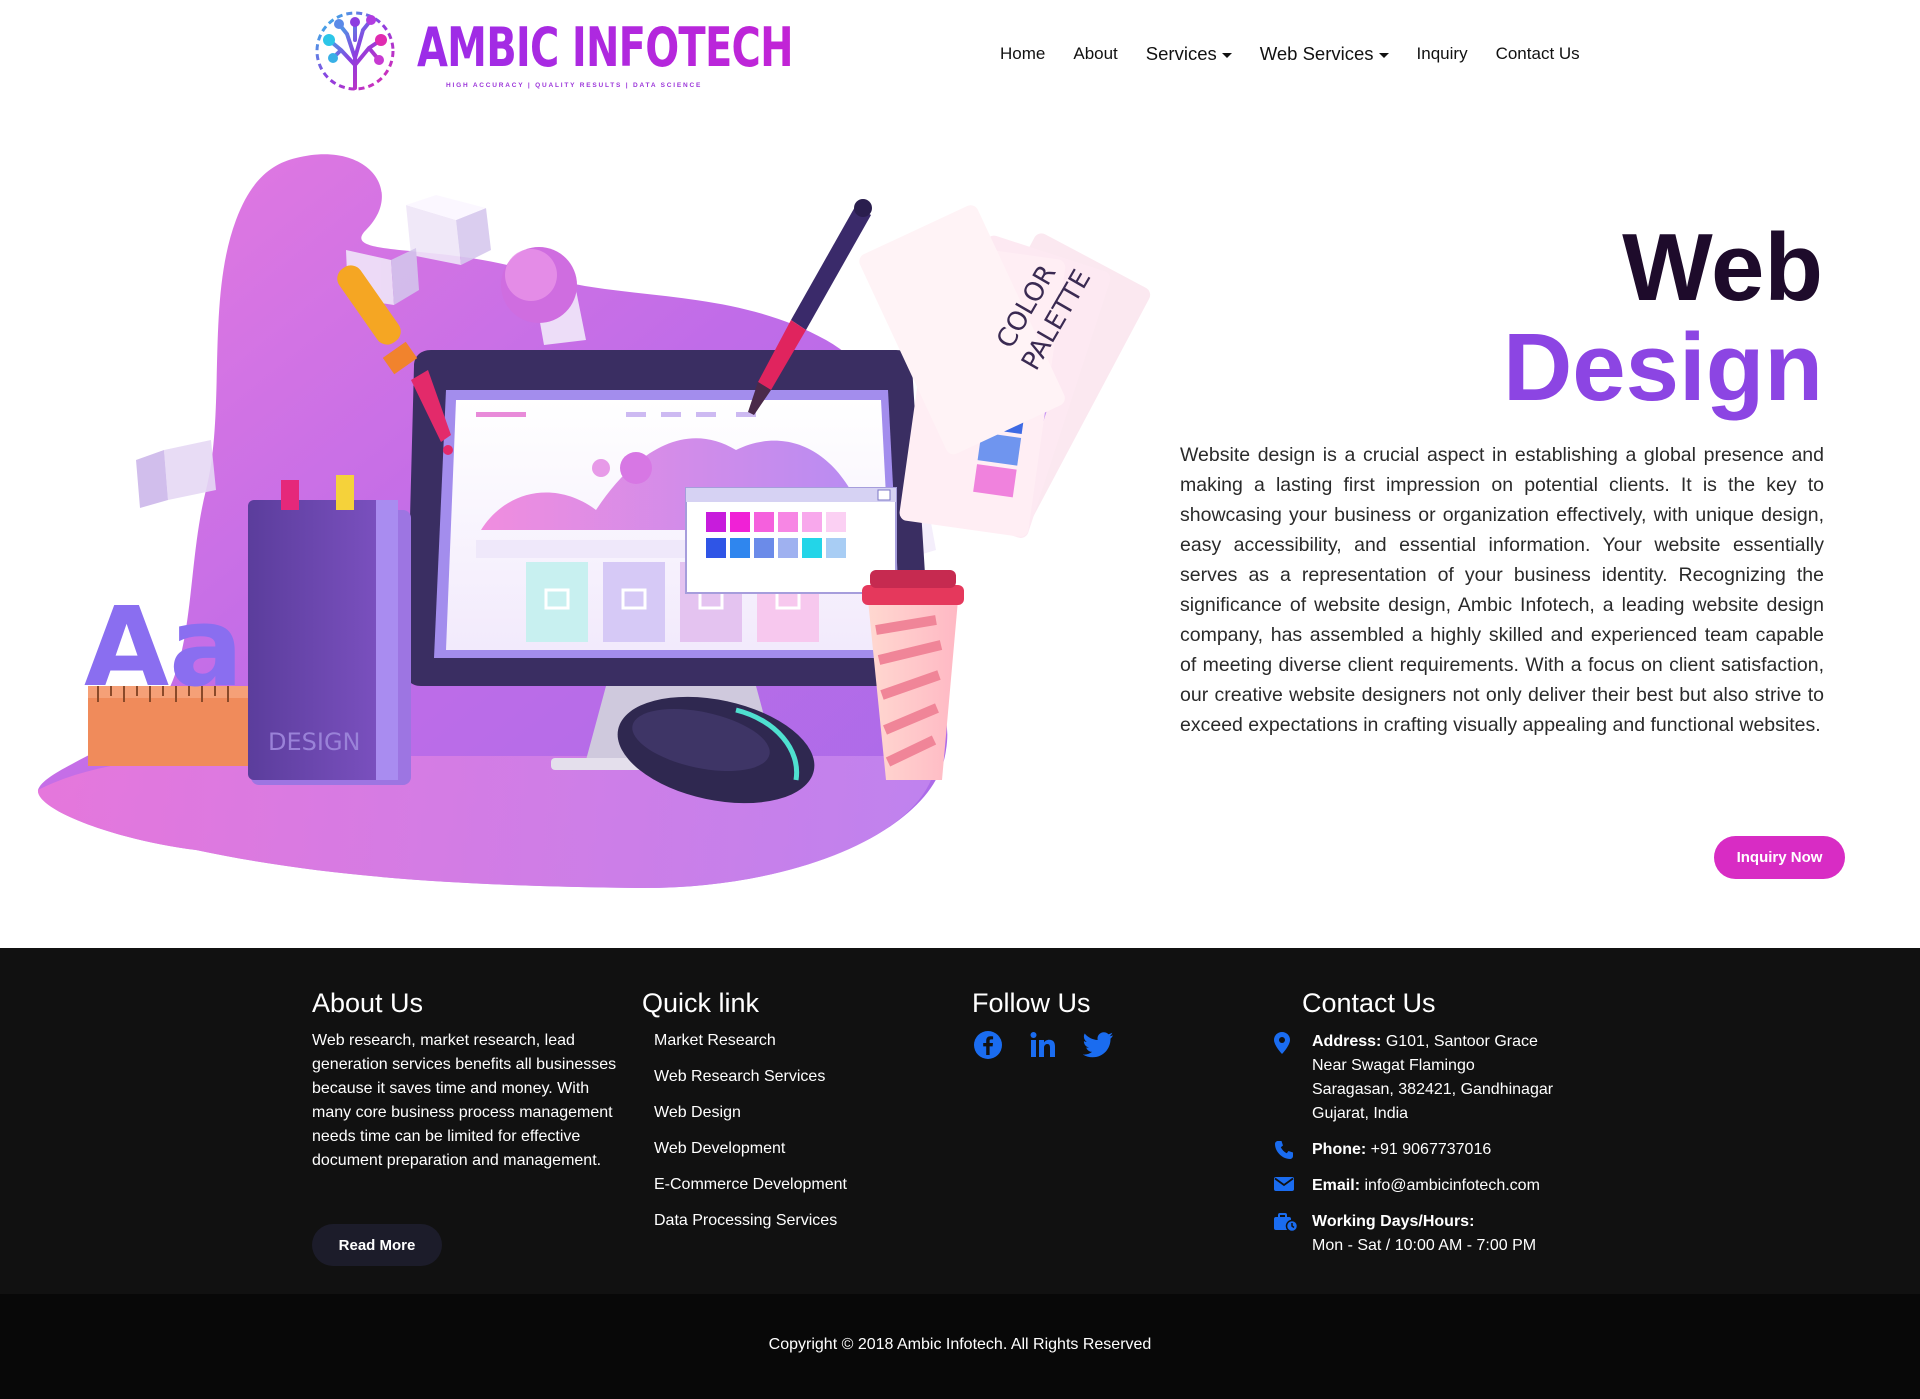  Describe the element at coordinates (1722, 267) in the screenshot. I see `page-title-line1: Web` at that location.